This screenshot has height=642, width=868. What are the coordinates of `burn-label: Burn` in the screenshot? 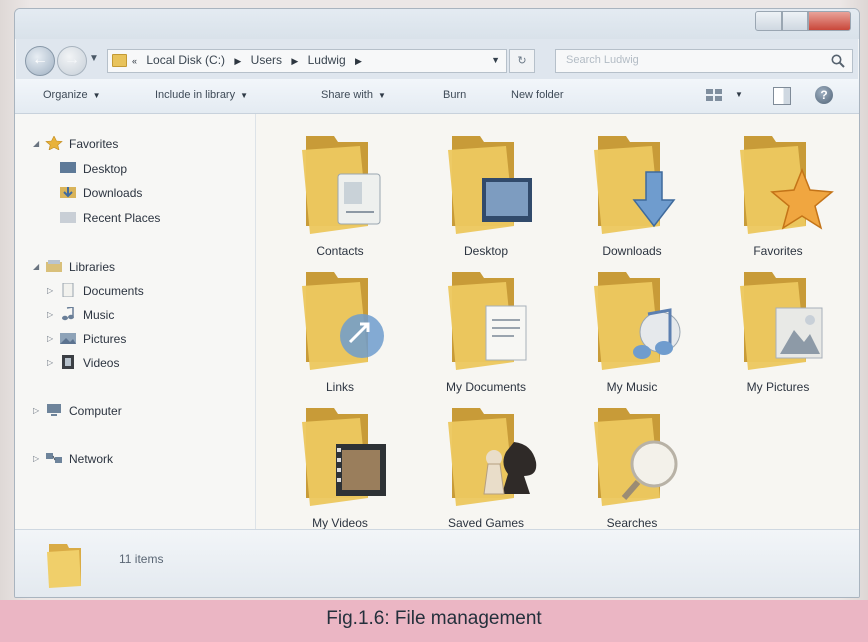 It's located at (455, 95).